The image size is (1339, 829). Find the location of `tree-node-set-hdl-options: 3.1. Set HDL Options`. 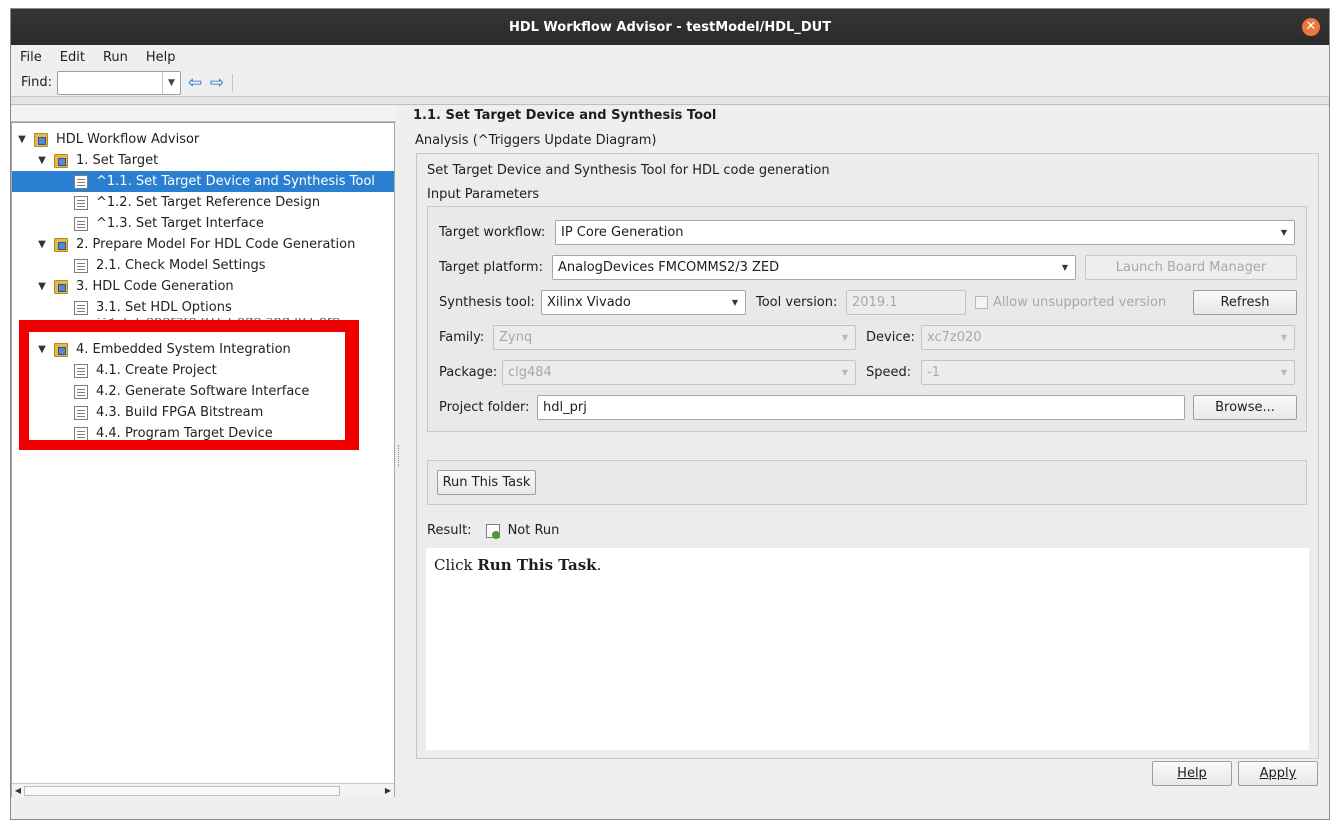

tree-node-set-hdl-options: 3.1. Set HDL Options is located at coordinates (203, 307).